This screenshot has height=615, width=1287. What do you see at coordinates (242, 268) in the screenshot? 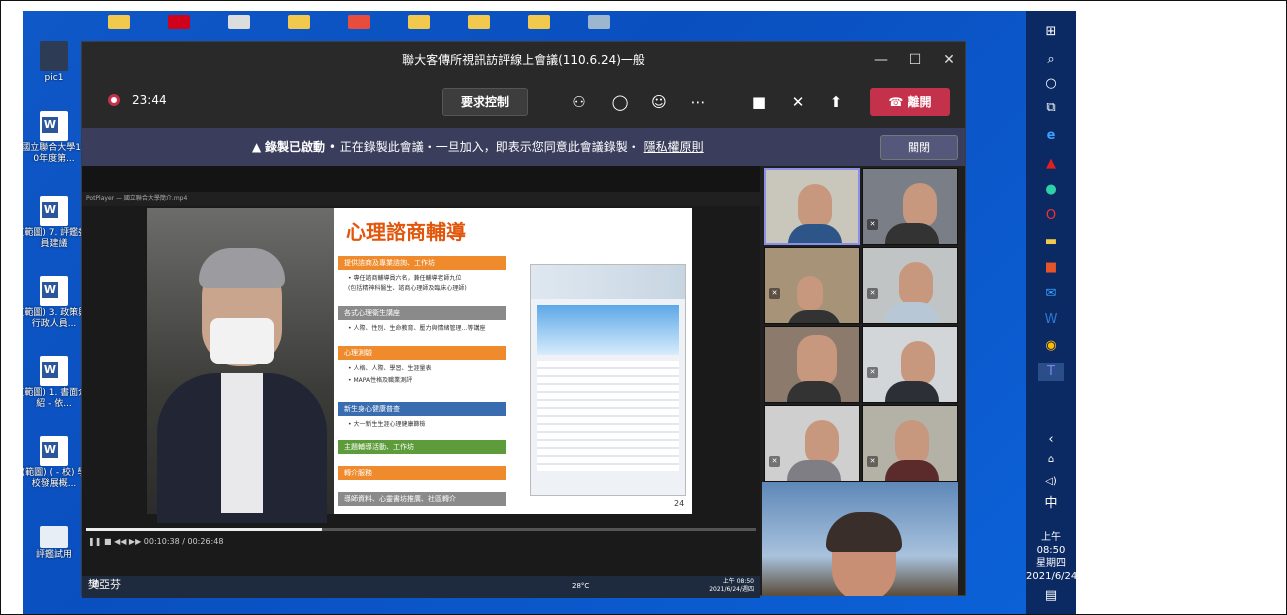
I see `presenter-hair` at bounding box center [242, 268].